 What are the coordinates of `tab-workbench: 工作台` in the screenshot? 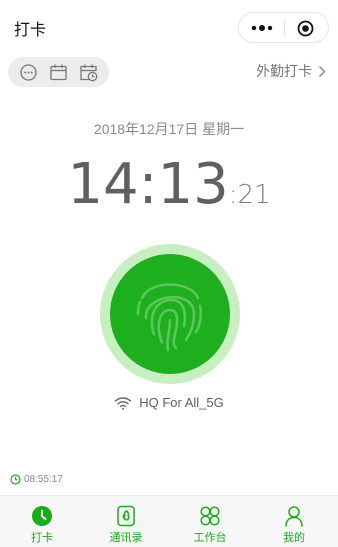 It's located at (210, 521).